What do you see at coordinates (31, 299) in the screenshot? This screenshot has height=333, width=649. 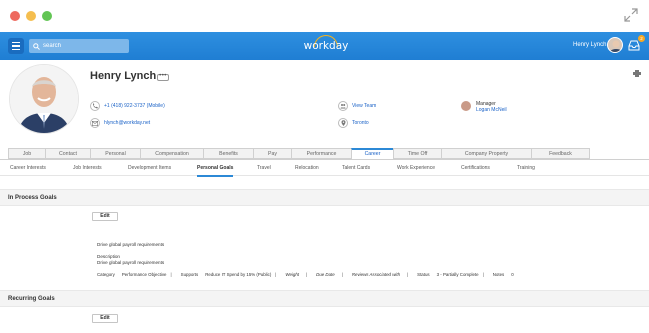 I see `section-title: Recurring Goals` at bounding box center [31, 299].